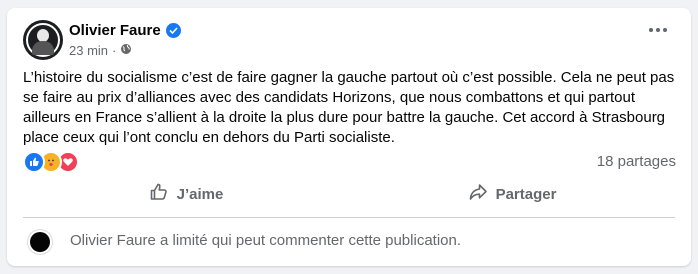 This screenshot has width=698, height=274. Describe the element at coordinates (200, 194) in the screenshot. I see `like-label: J’aime` at that location.